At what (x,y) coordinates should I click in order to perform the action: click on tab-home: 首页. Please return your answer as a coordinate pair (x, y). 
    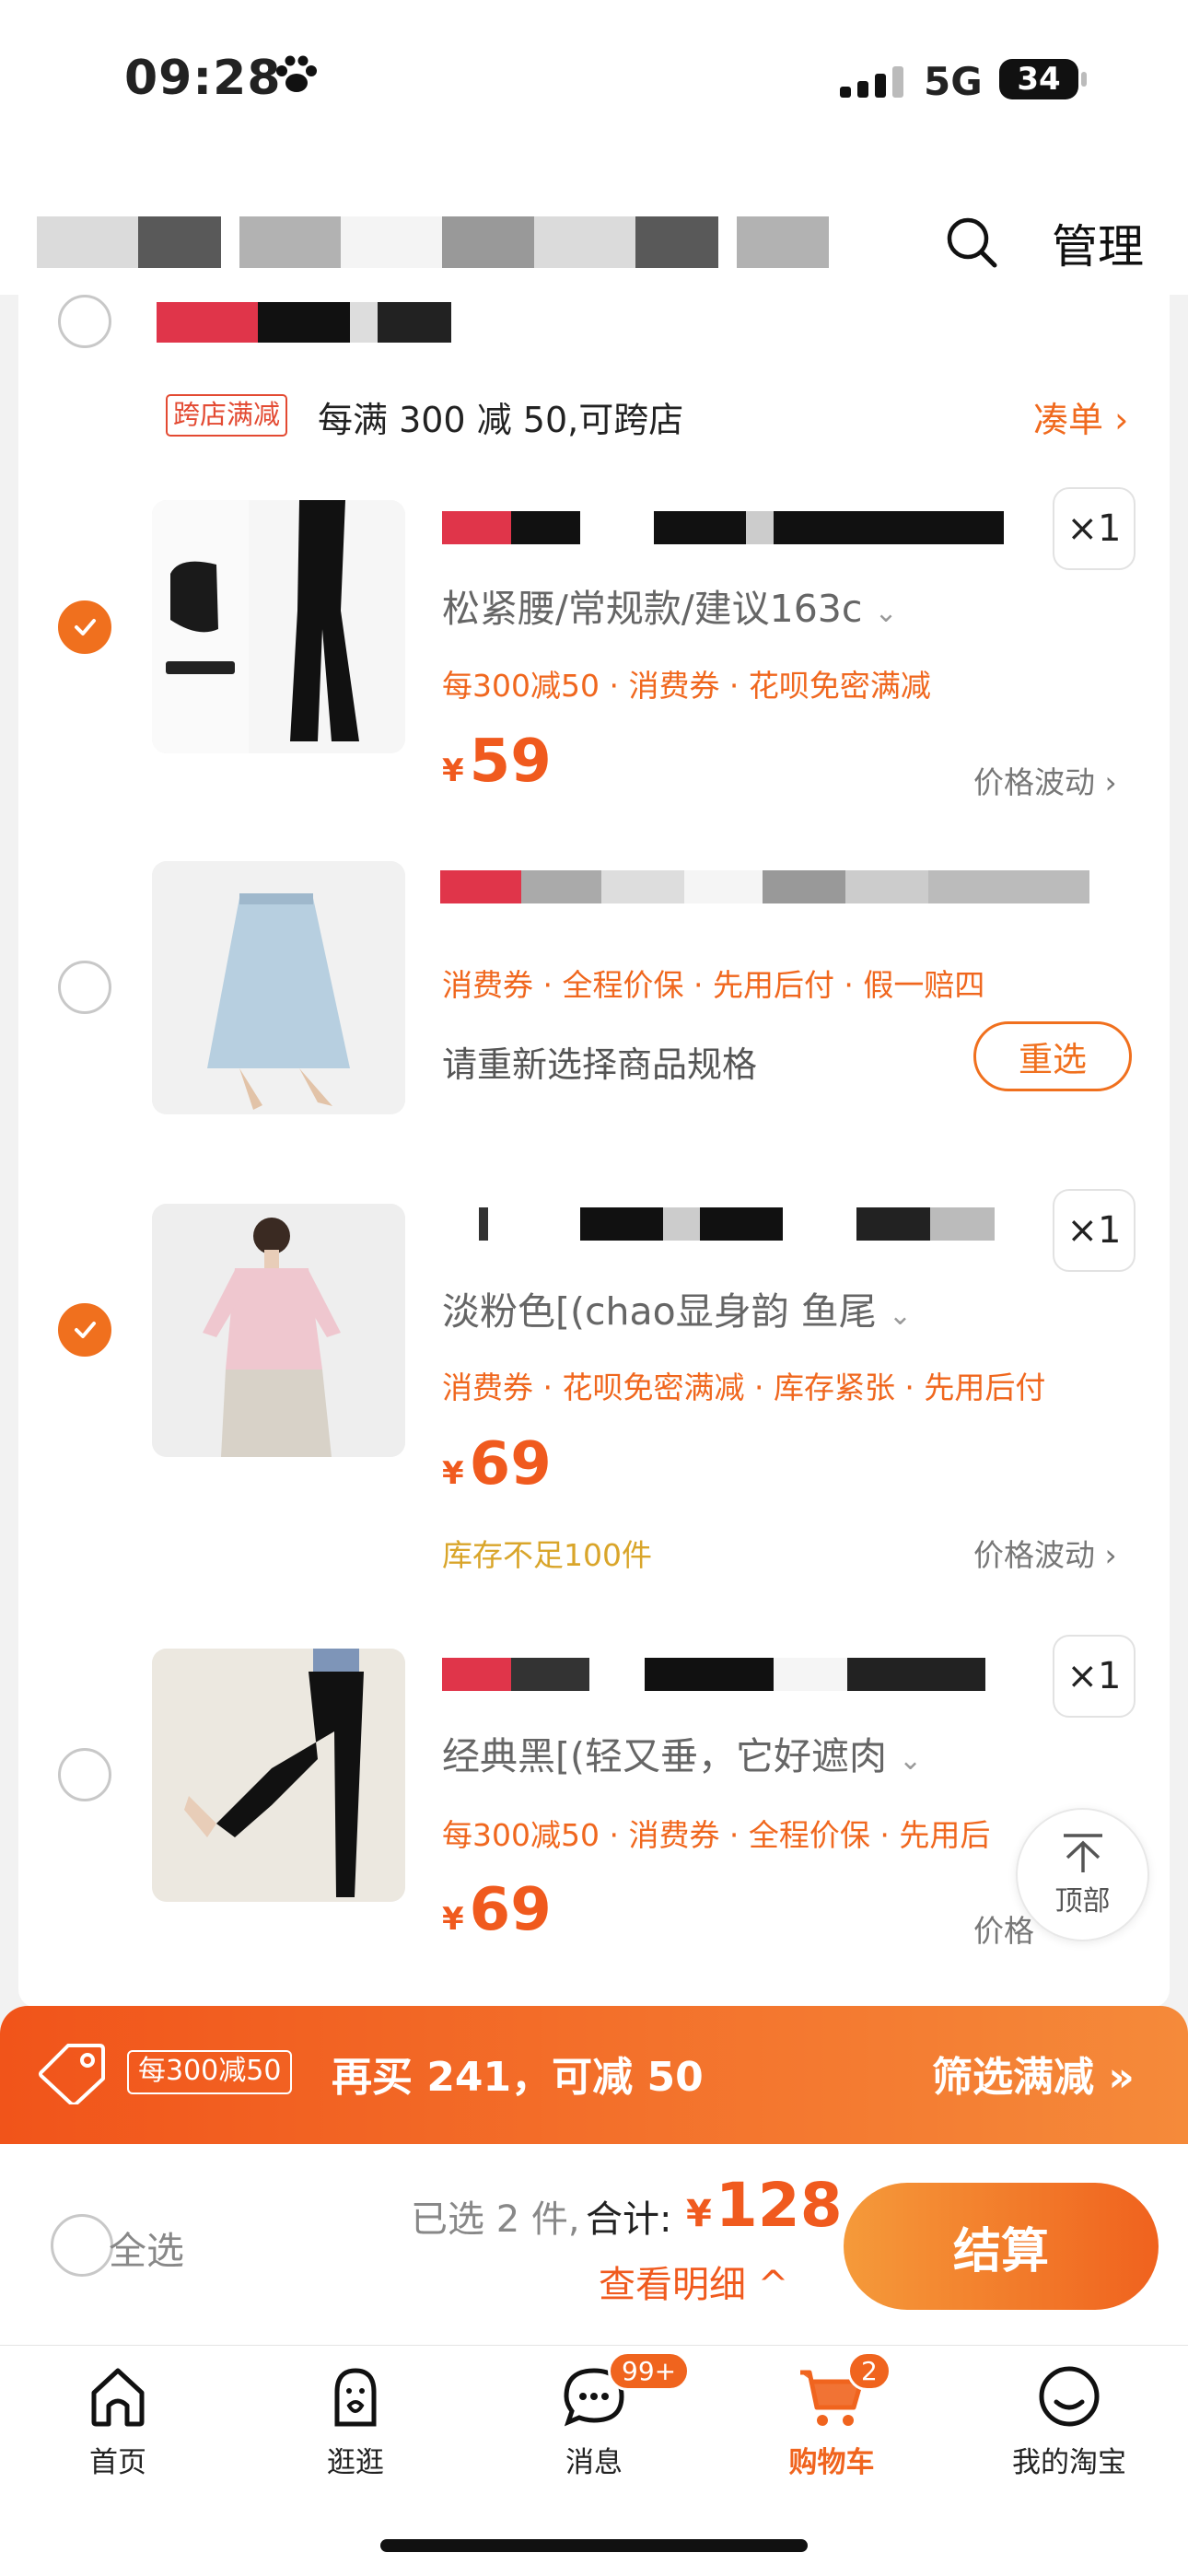
    Looking at the image, I should click on (118, 2420).